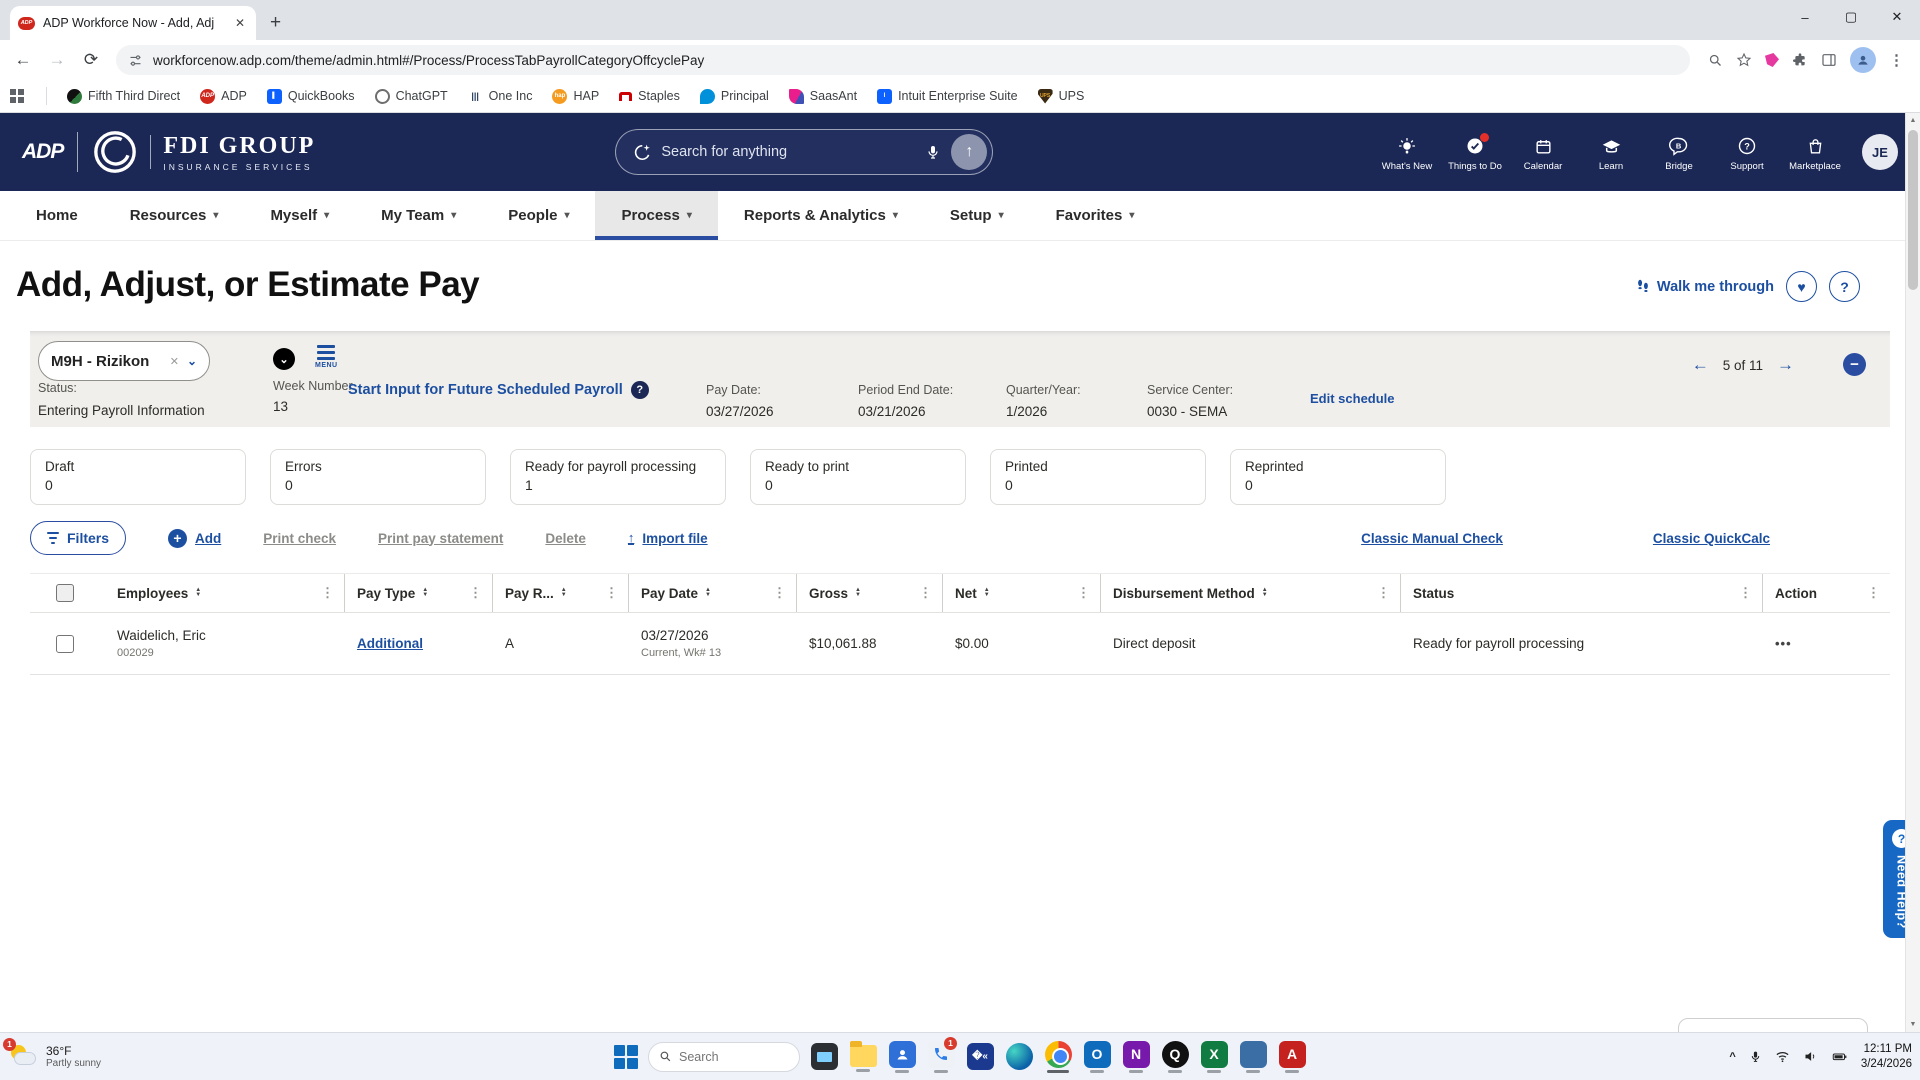 This screenshot has width=1920, height=1080. Describe the element at coordinates (1095, 215) in the screenshot. I see `nav-favorites: Favorites ▾` at that location.